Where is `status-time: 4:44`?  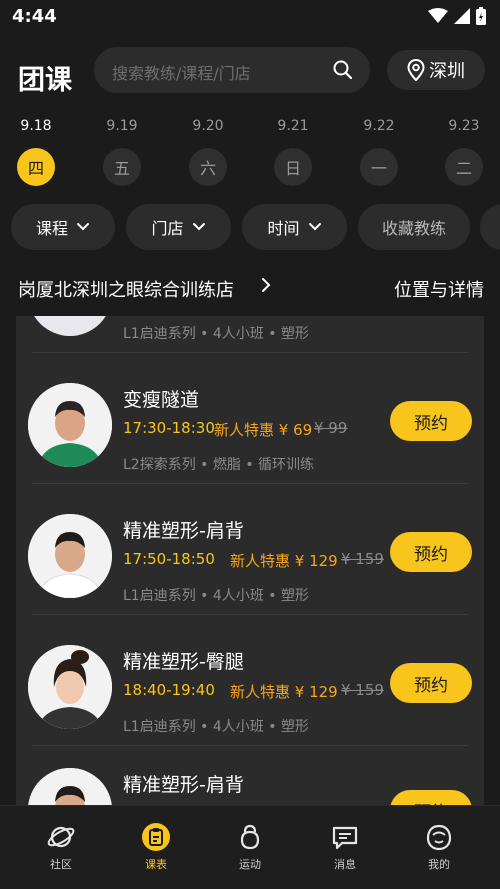 status-time: 4:44 is located at coordinates (34, 16).